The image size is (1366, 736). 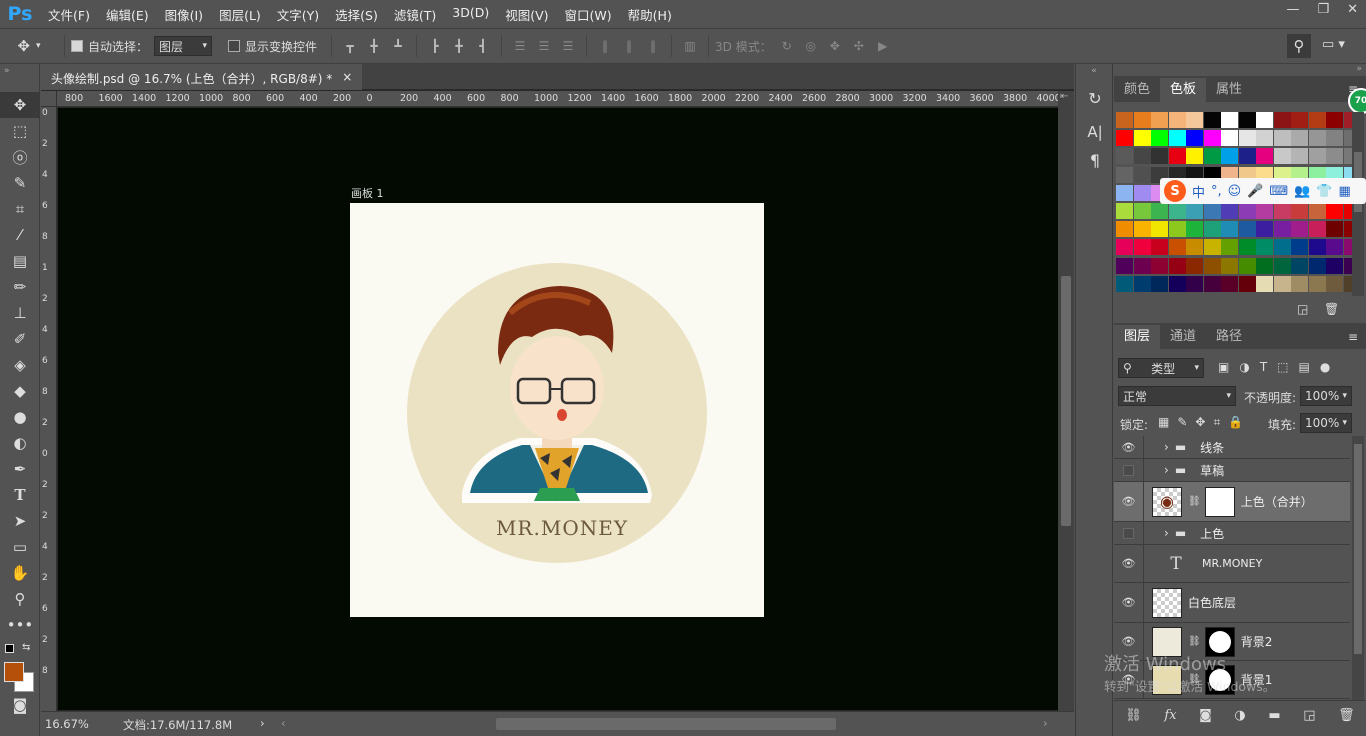 I want to click on pen-tool: ✒, so click(x=20, y=469).